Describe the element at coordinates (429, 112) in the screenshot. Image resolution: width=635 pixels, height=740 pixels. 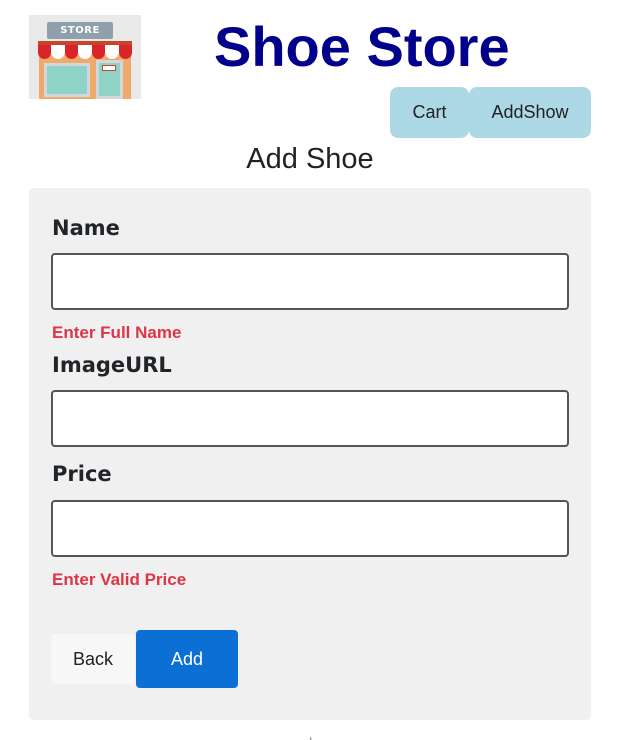
I see `cart-button: Cart` at that location.